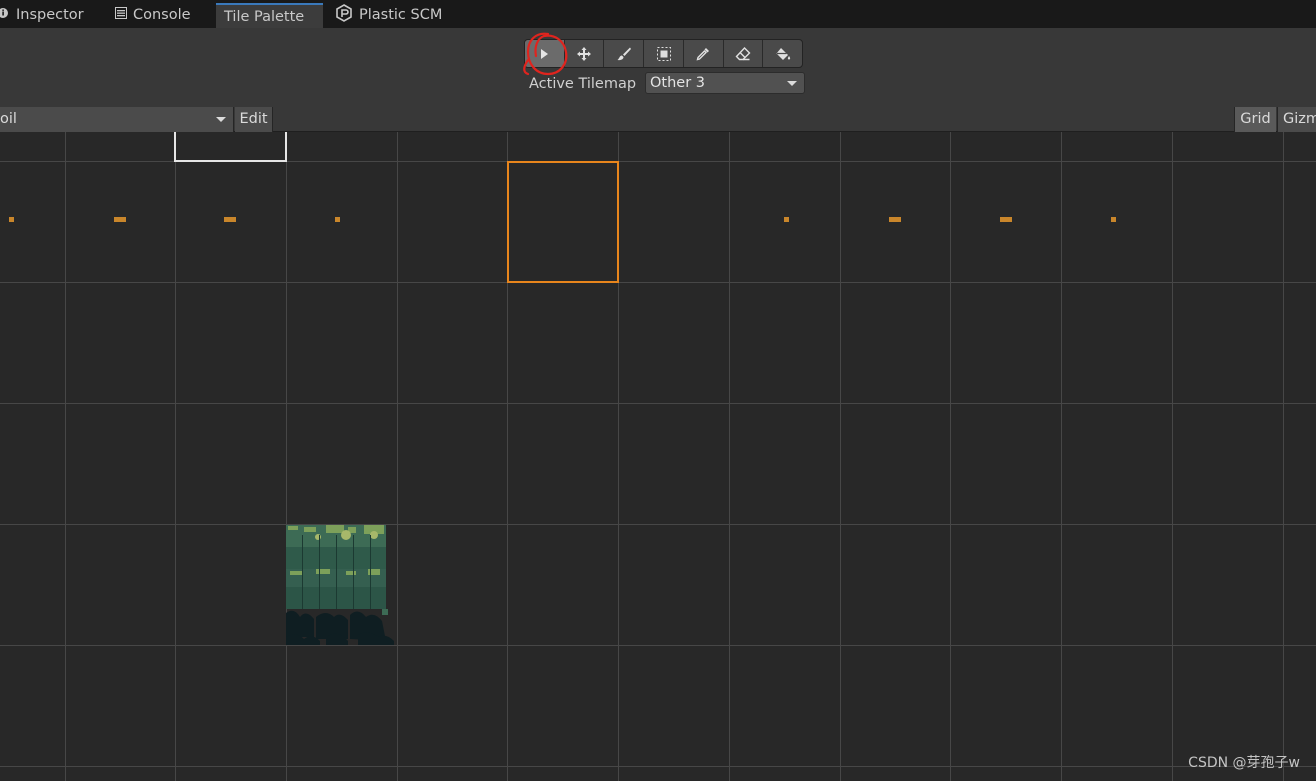 Image resolution: width=1316 pixels, height=781 pixels. I want to click on watermark: CSDN @芽孢子w, so click(1244, 763).